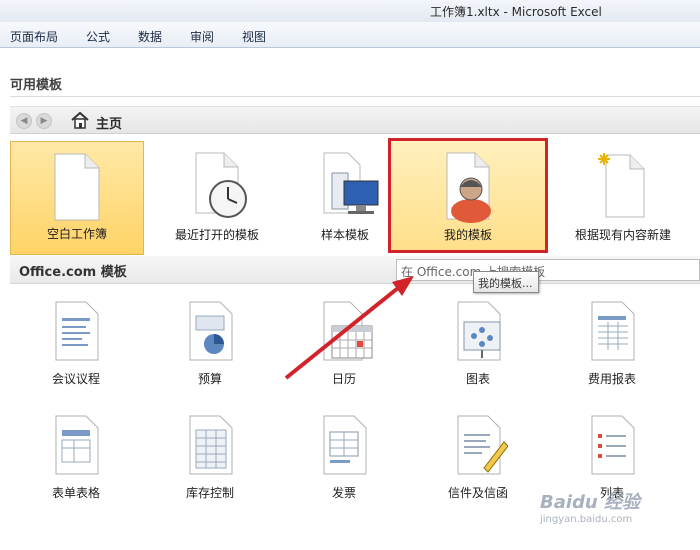 Image resolution: width=700 pixels, height=550 pixels. I want to click on annotation-arrow, so click(349, 328).